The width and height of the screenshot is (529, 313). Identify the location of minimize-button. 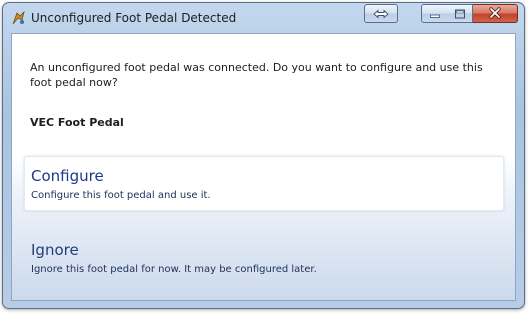
(434, 13).